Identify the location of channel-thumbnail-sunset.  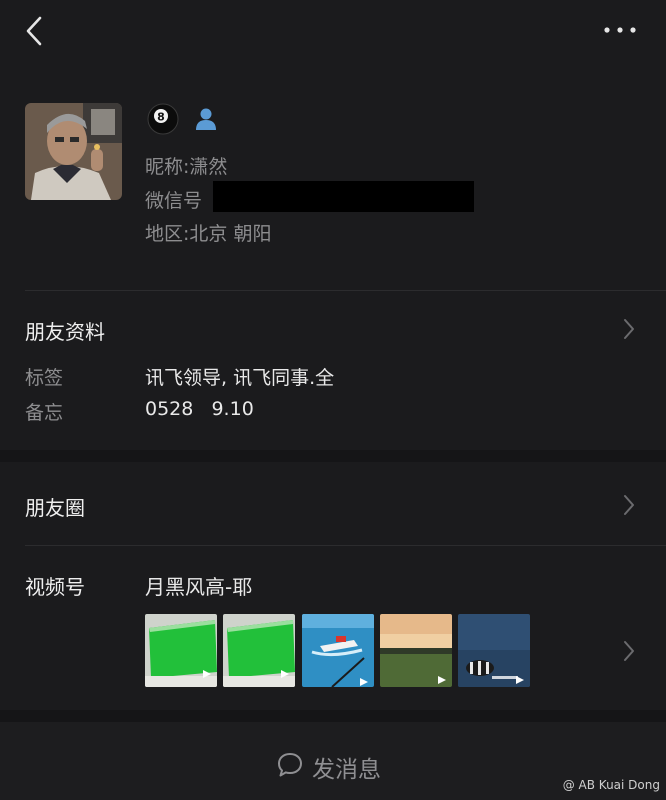
(416, 650).